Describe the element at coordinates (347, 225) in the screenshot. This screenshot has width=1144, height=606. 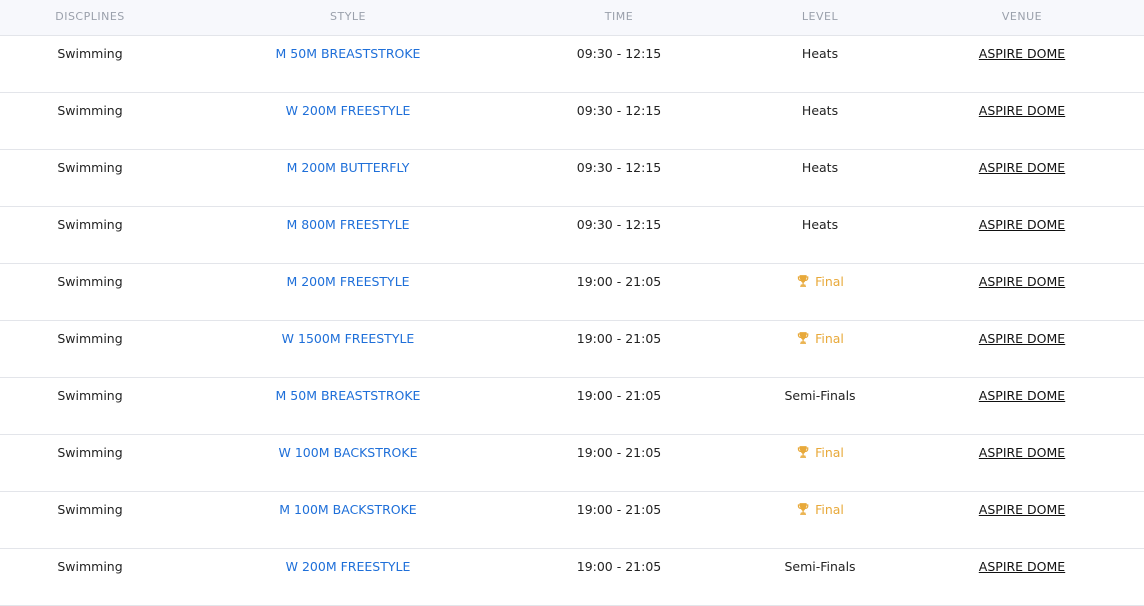
I see `style-link: M 800M FREESTYLE` at that location.